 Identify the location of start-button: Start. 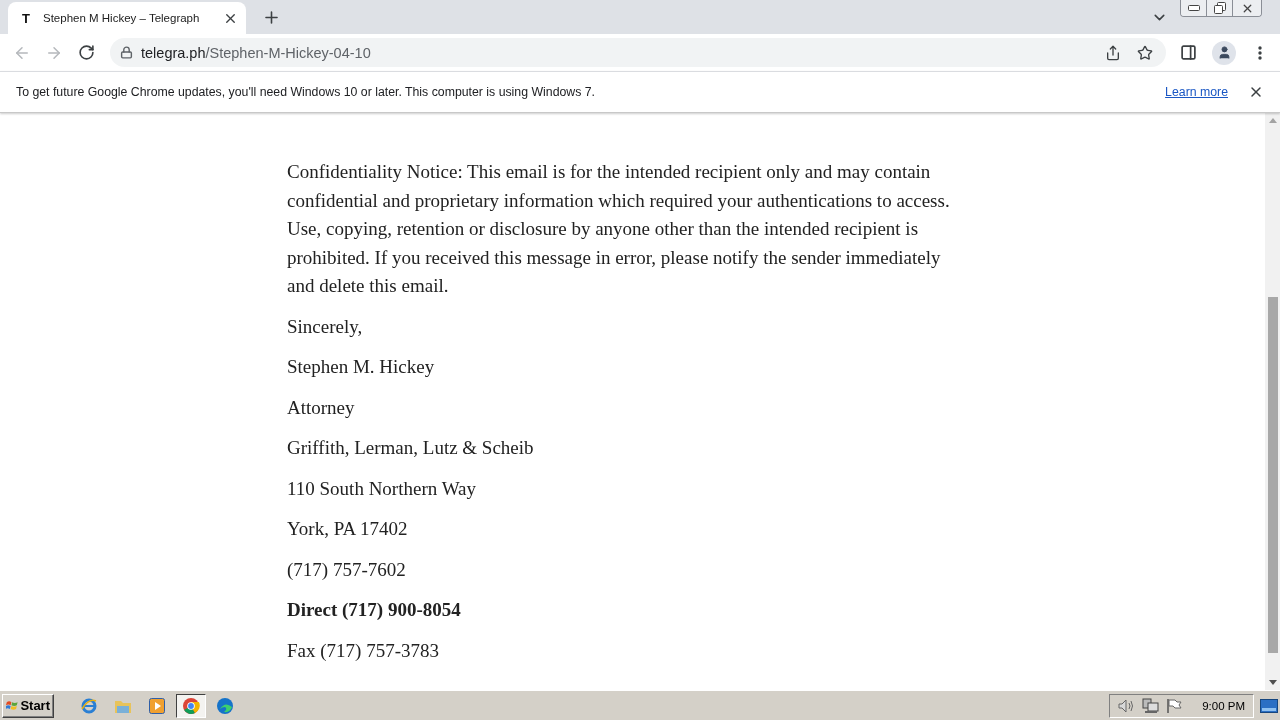
(28, 705).